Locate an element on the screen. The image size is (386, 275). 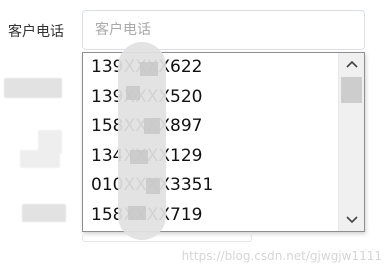
customer-phone-input-wrapper is located at coordinates (223, 30).